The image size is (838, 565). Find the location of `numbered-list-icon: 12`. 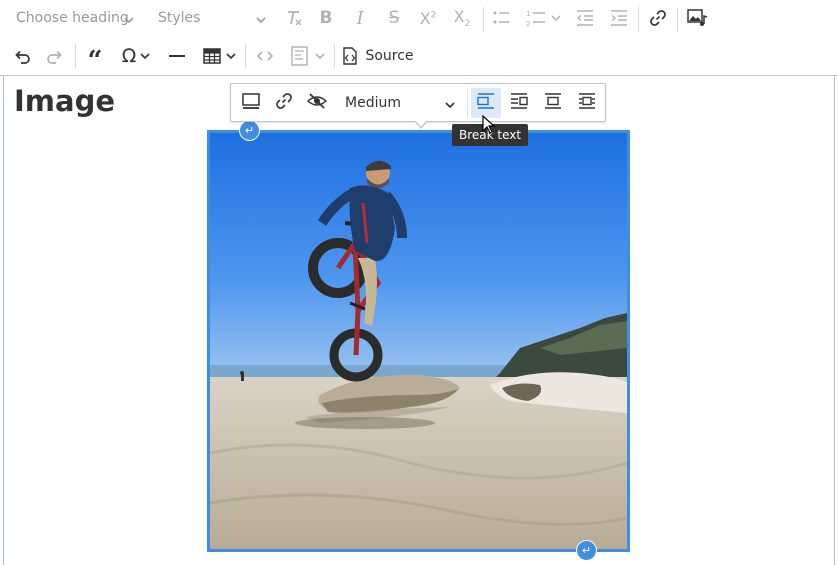

numbered-list-icon: 12 is located at coordinates (543, 18).